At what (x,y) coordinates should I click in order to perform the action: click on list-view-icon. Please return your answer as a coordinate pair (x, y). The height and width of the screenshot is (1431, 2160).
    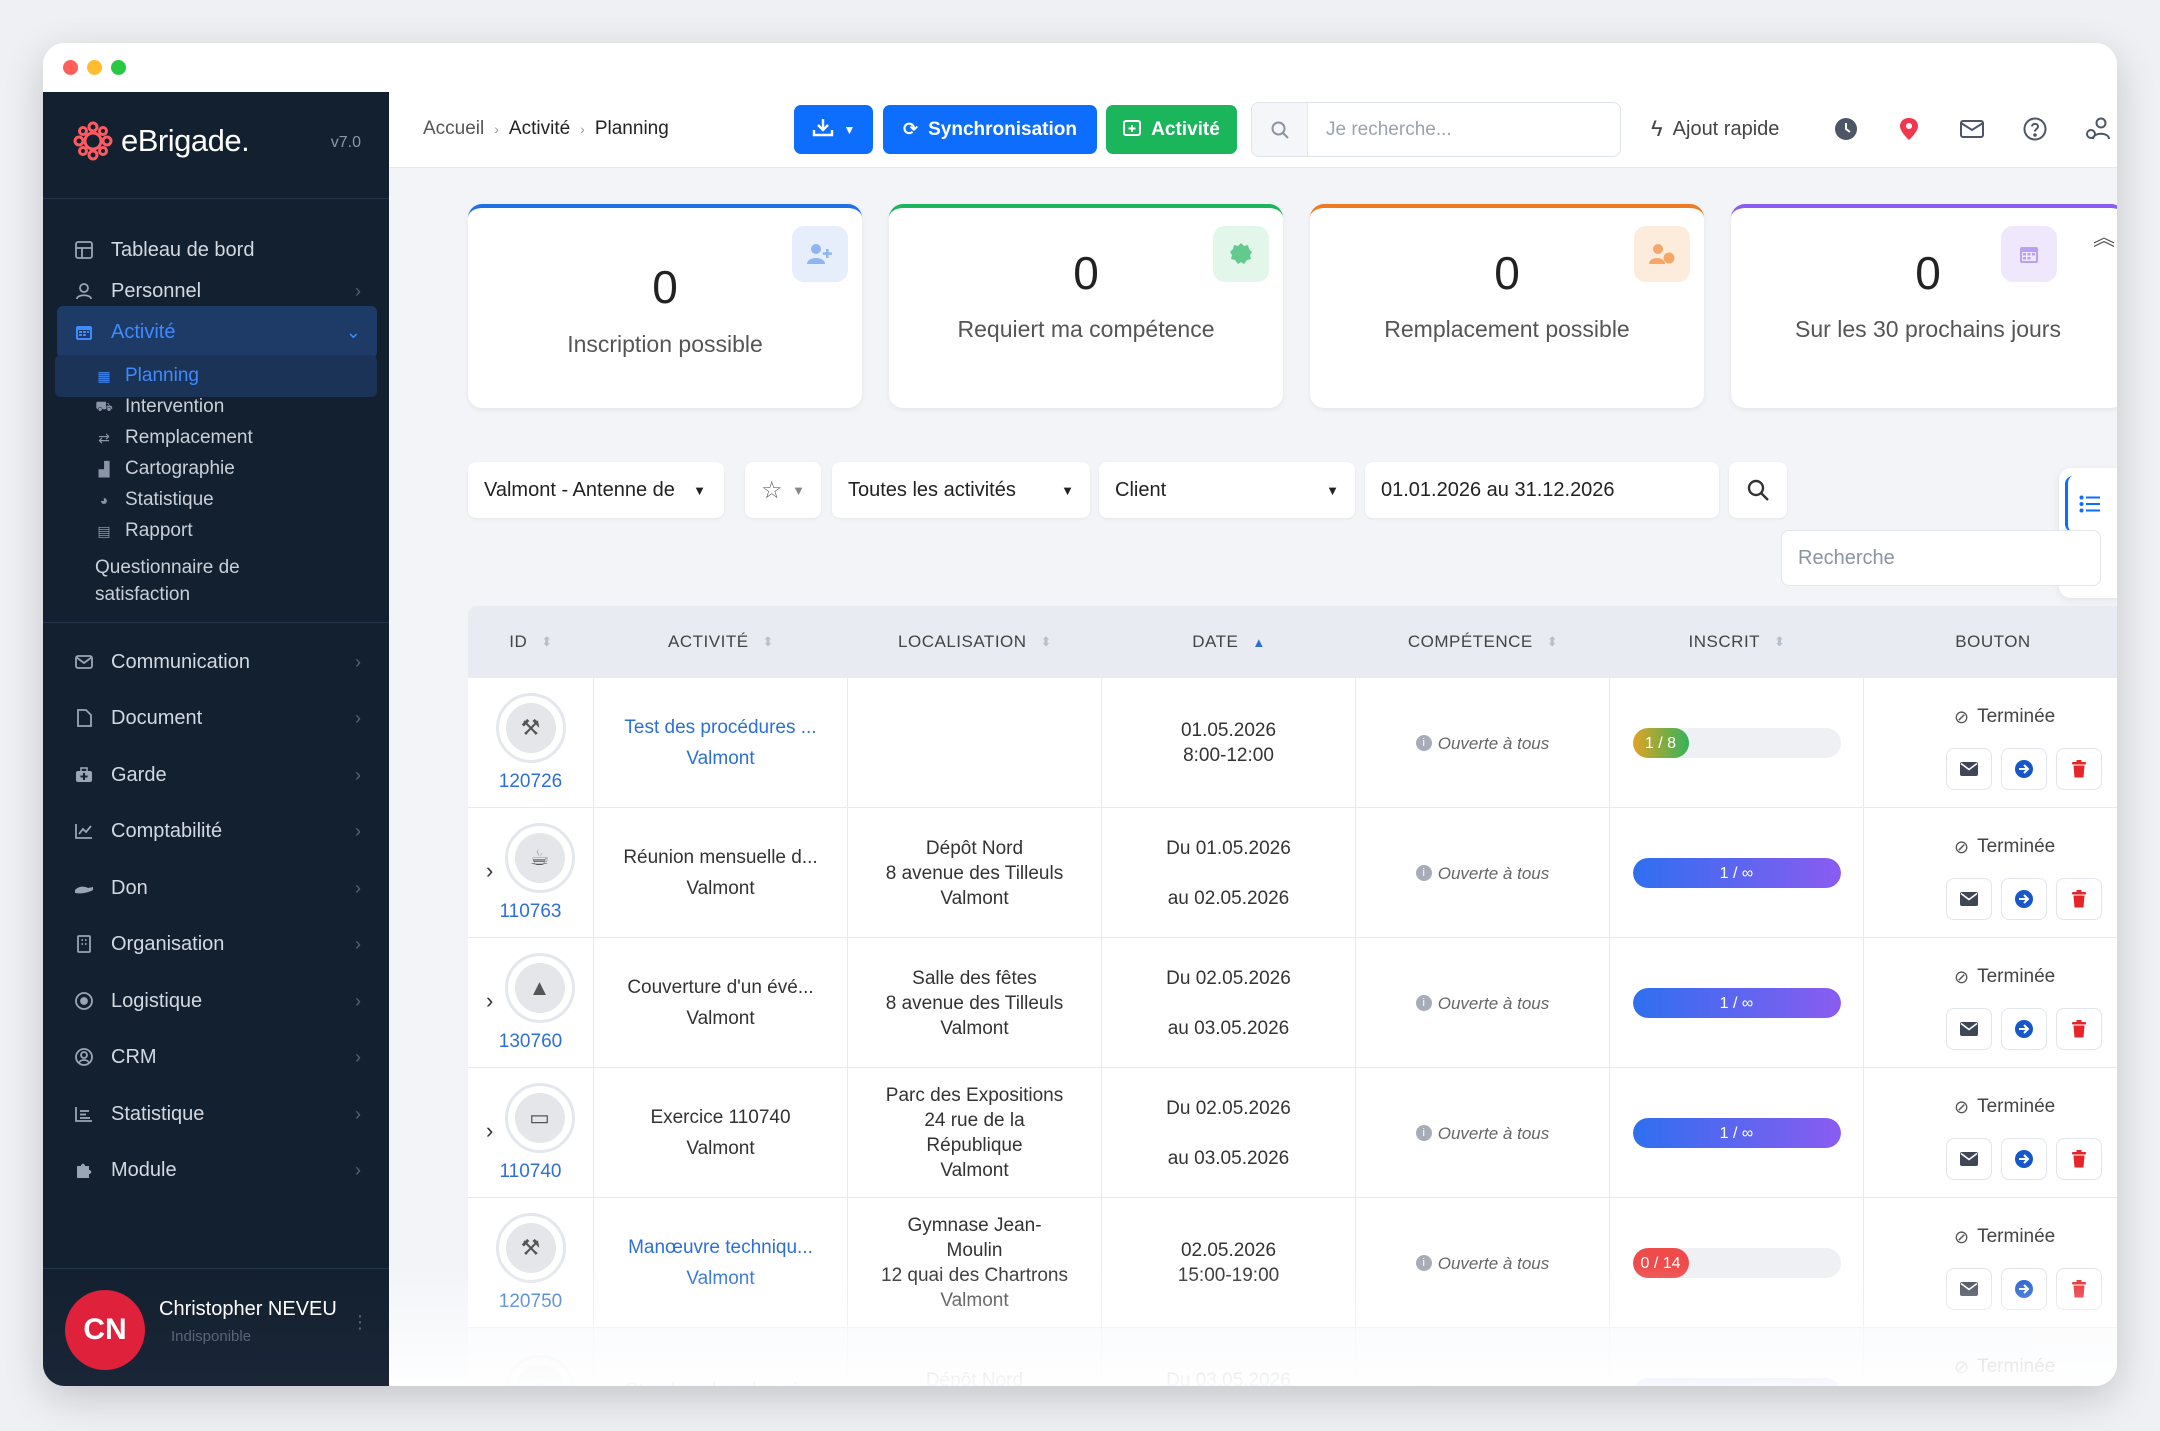
    Looking at the image, I should click on (2088, 504).